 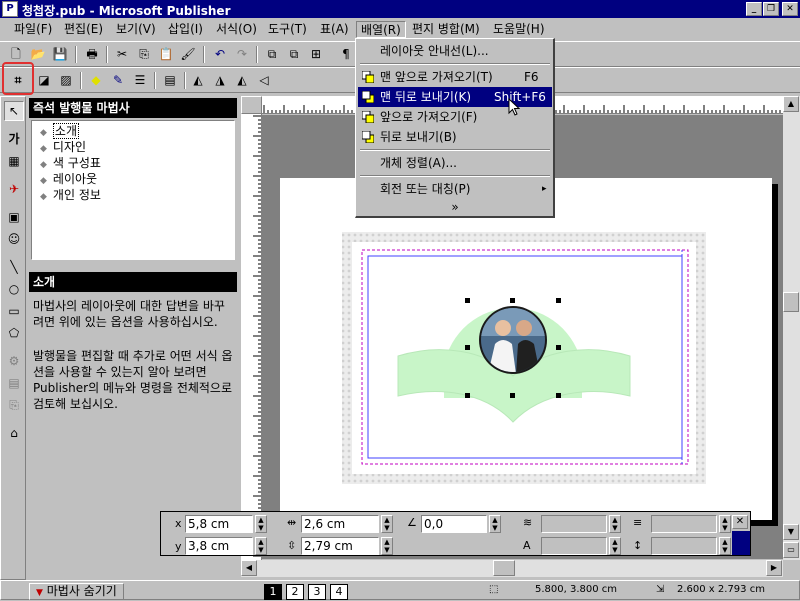 I want to click on wizard-item-intro: ◆ 소개, so click(x=133, y=131).